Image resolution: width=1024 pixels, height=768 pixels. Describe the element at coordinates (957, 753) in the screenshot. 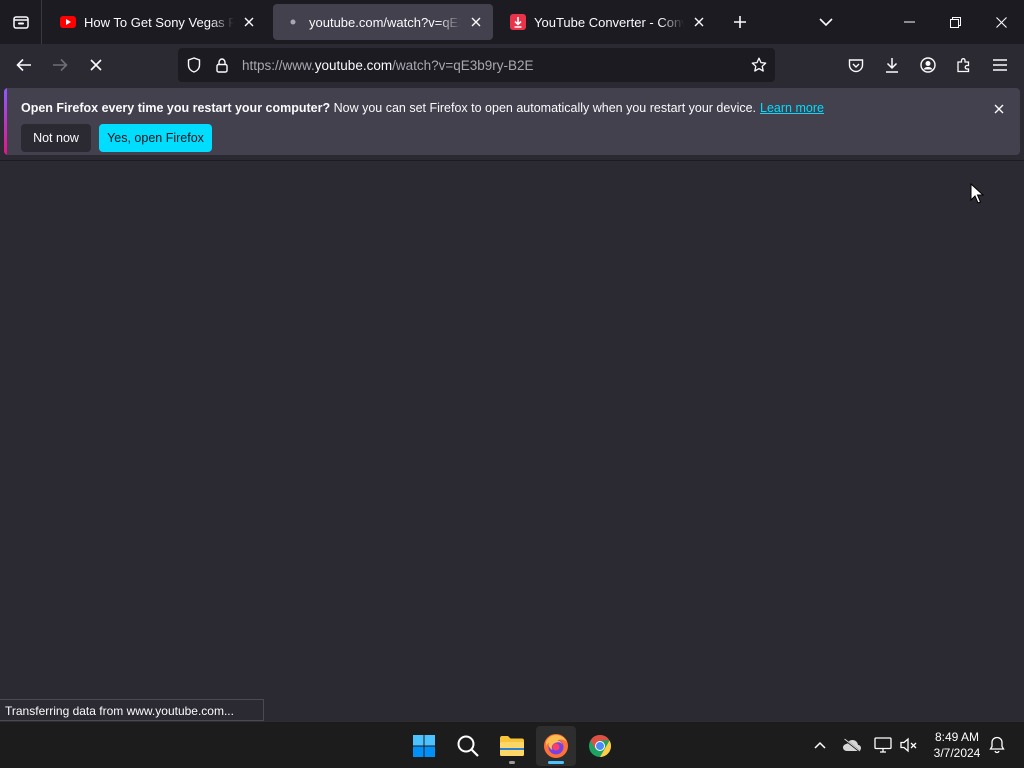

I see `clock-date: 3/7/2024` at that location.